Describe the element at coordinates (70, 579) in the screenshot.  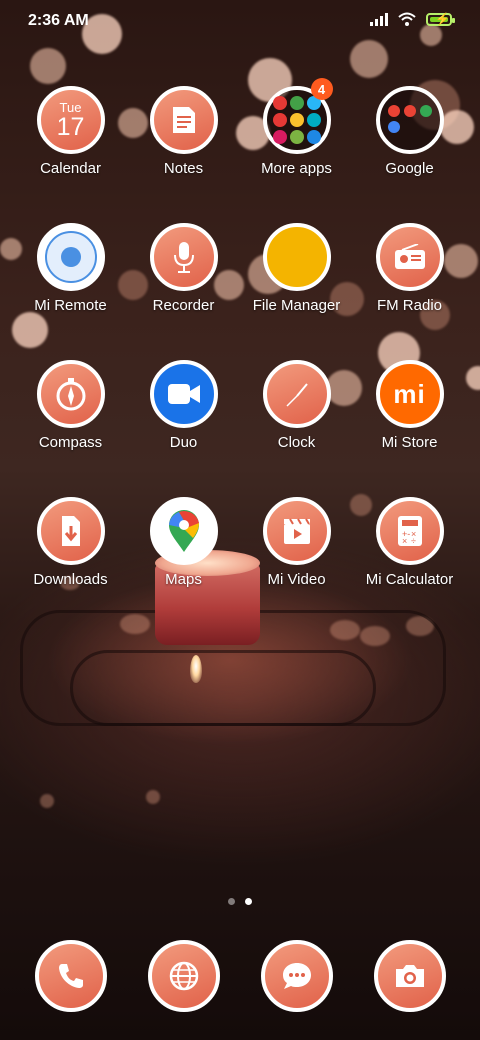
I see `app-label: Downloads` at that location.